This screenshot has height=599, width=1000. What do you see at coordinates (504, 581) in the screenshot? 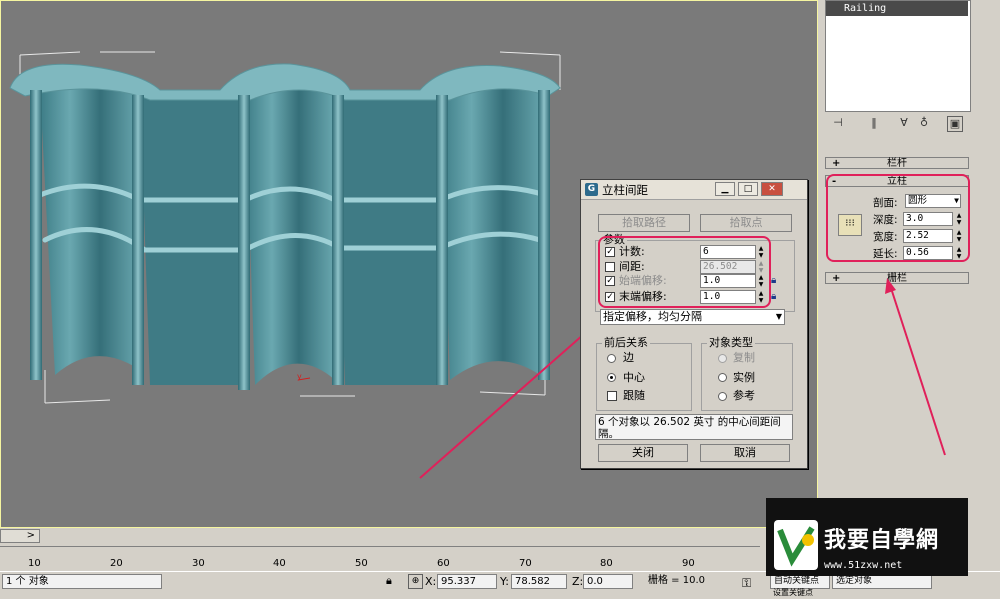
I see `y-label: Y:` at bounding box center [504, 581].